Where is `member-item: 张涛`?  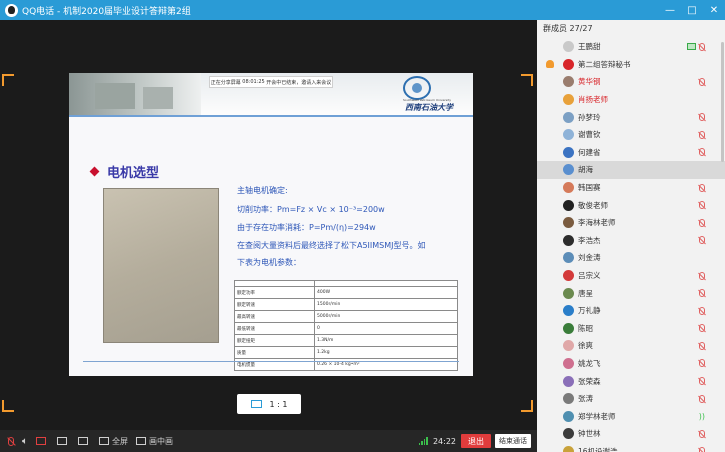 member-item: 张涛 is located at coordinates (631, 399).